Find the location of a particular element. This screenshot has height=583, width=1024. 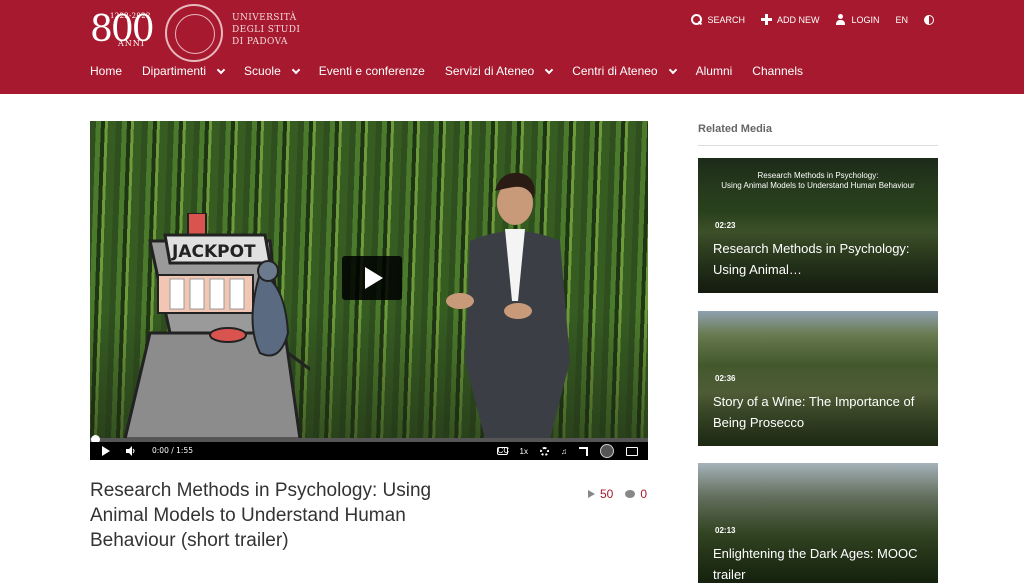

play-overlay-button is located at coordinates (372, 278).